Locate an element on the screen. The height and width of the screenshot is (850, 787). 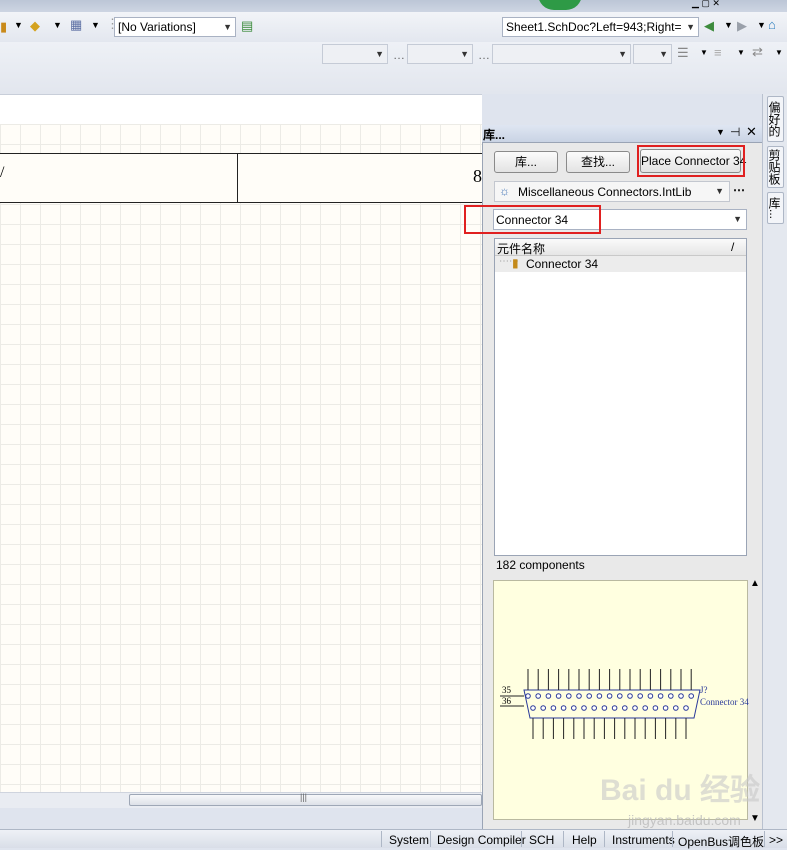
line-width-icon: ≡ is located at coordinates (718, 52).